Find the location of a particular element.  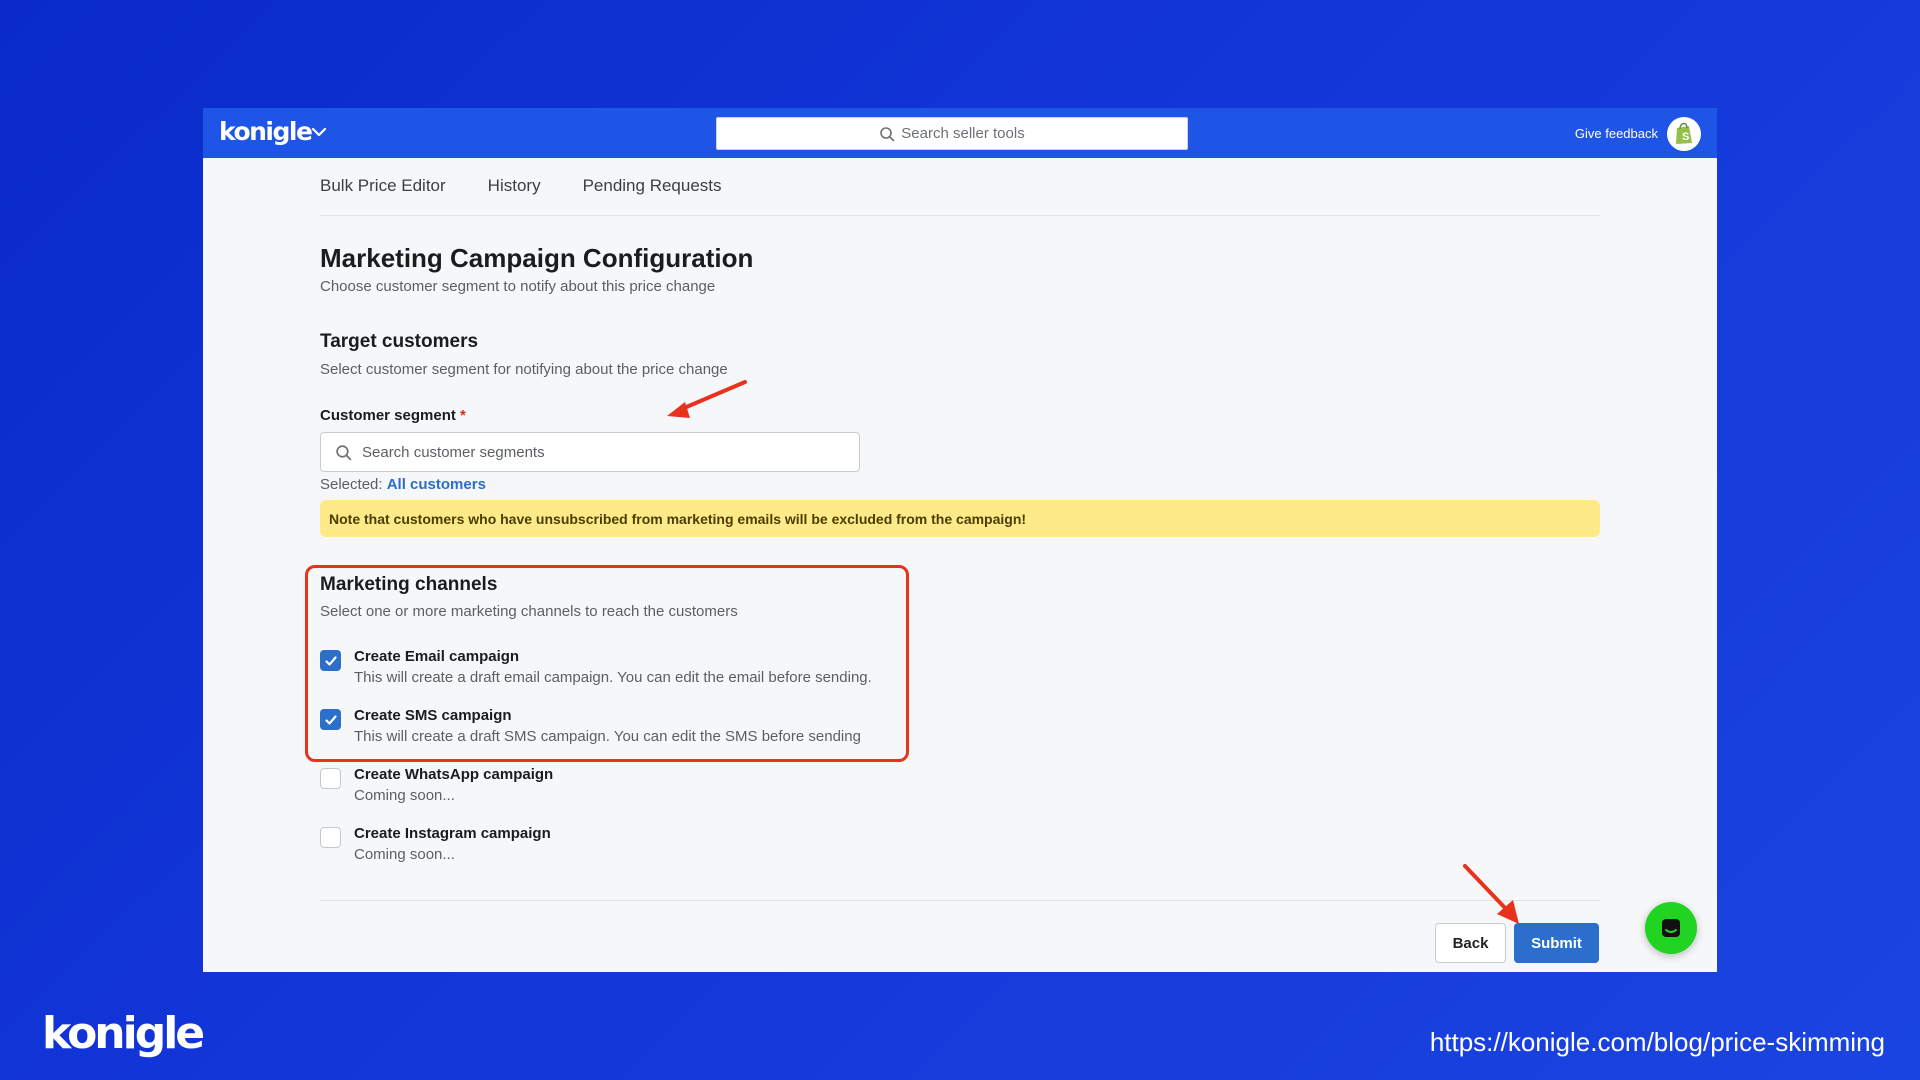

chat-icon is located at coordinates (1671, 928).